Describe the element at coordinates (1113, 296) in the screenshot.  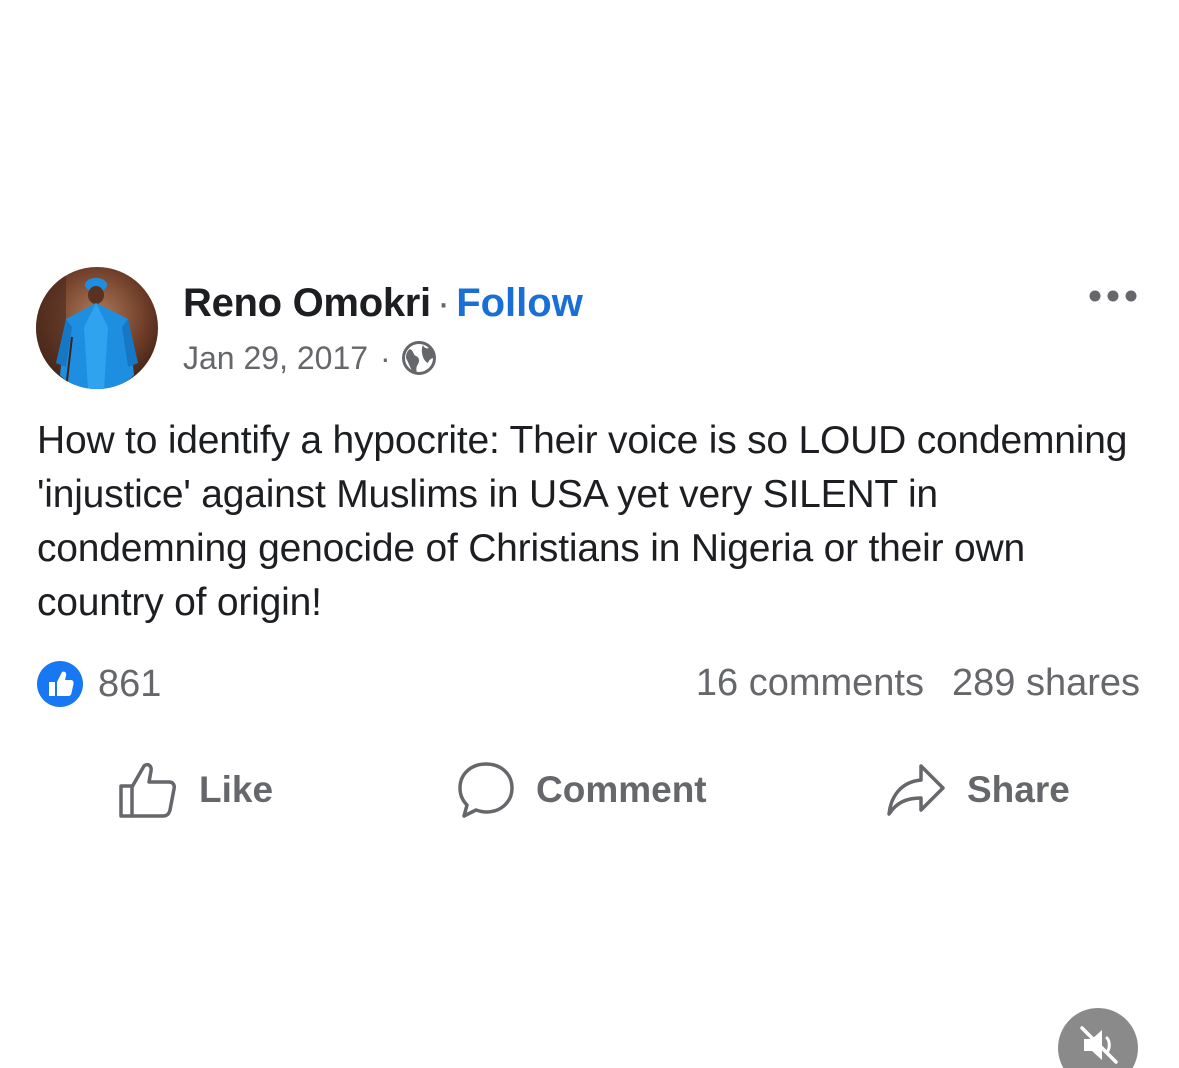
I see `more-options-icon` at that location.